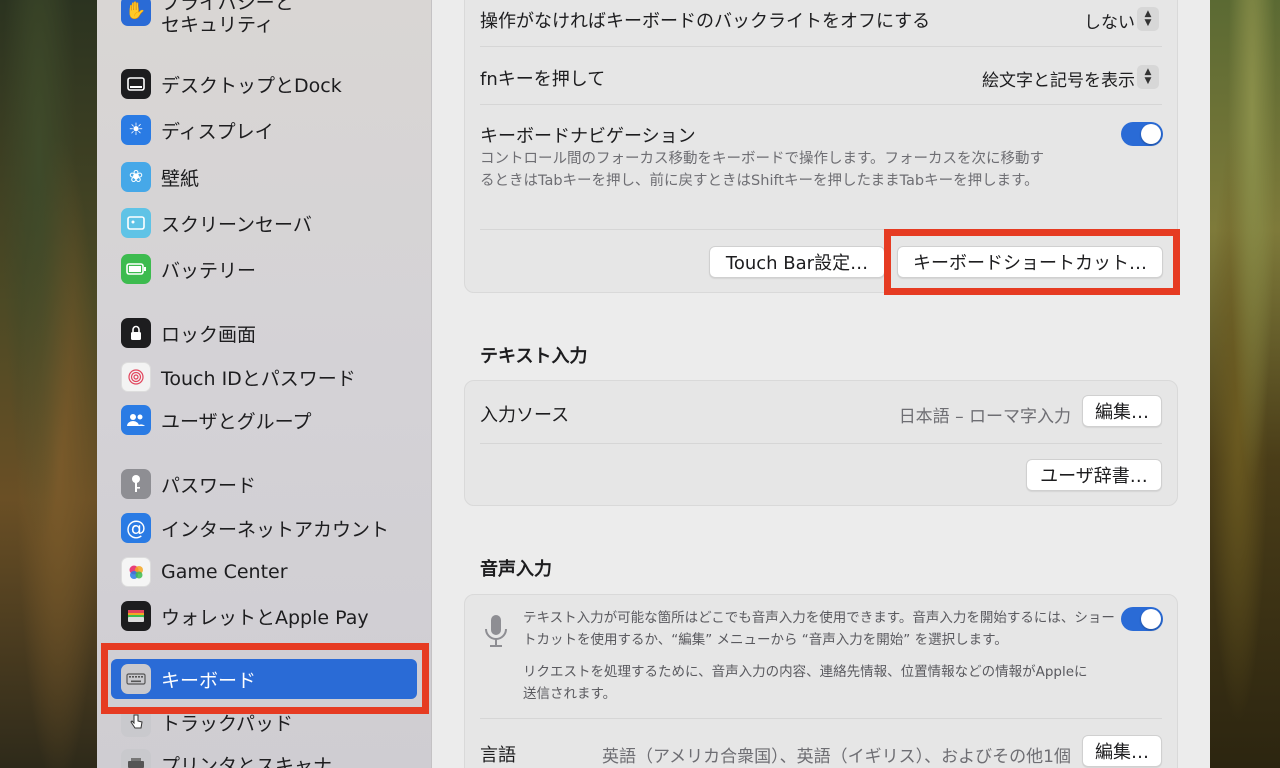  I want to click on dictation-language-value: 英語（アメリカ合衆国）、英語（イギリス）、およびその他1個, so click(836, 757).